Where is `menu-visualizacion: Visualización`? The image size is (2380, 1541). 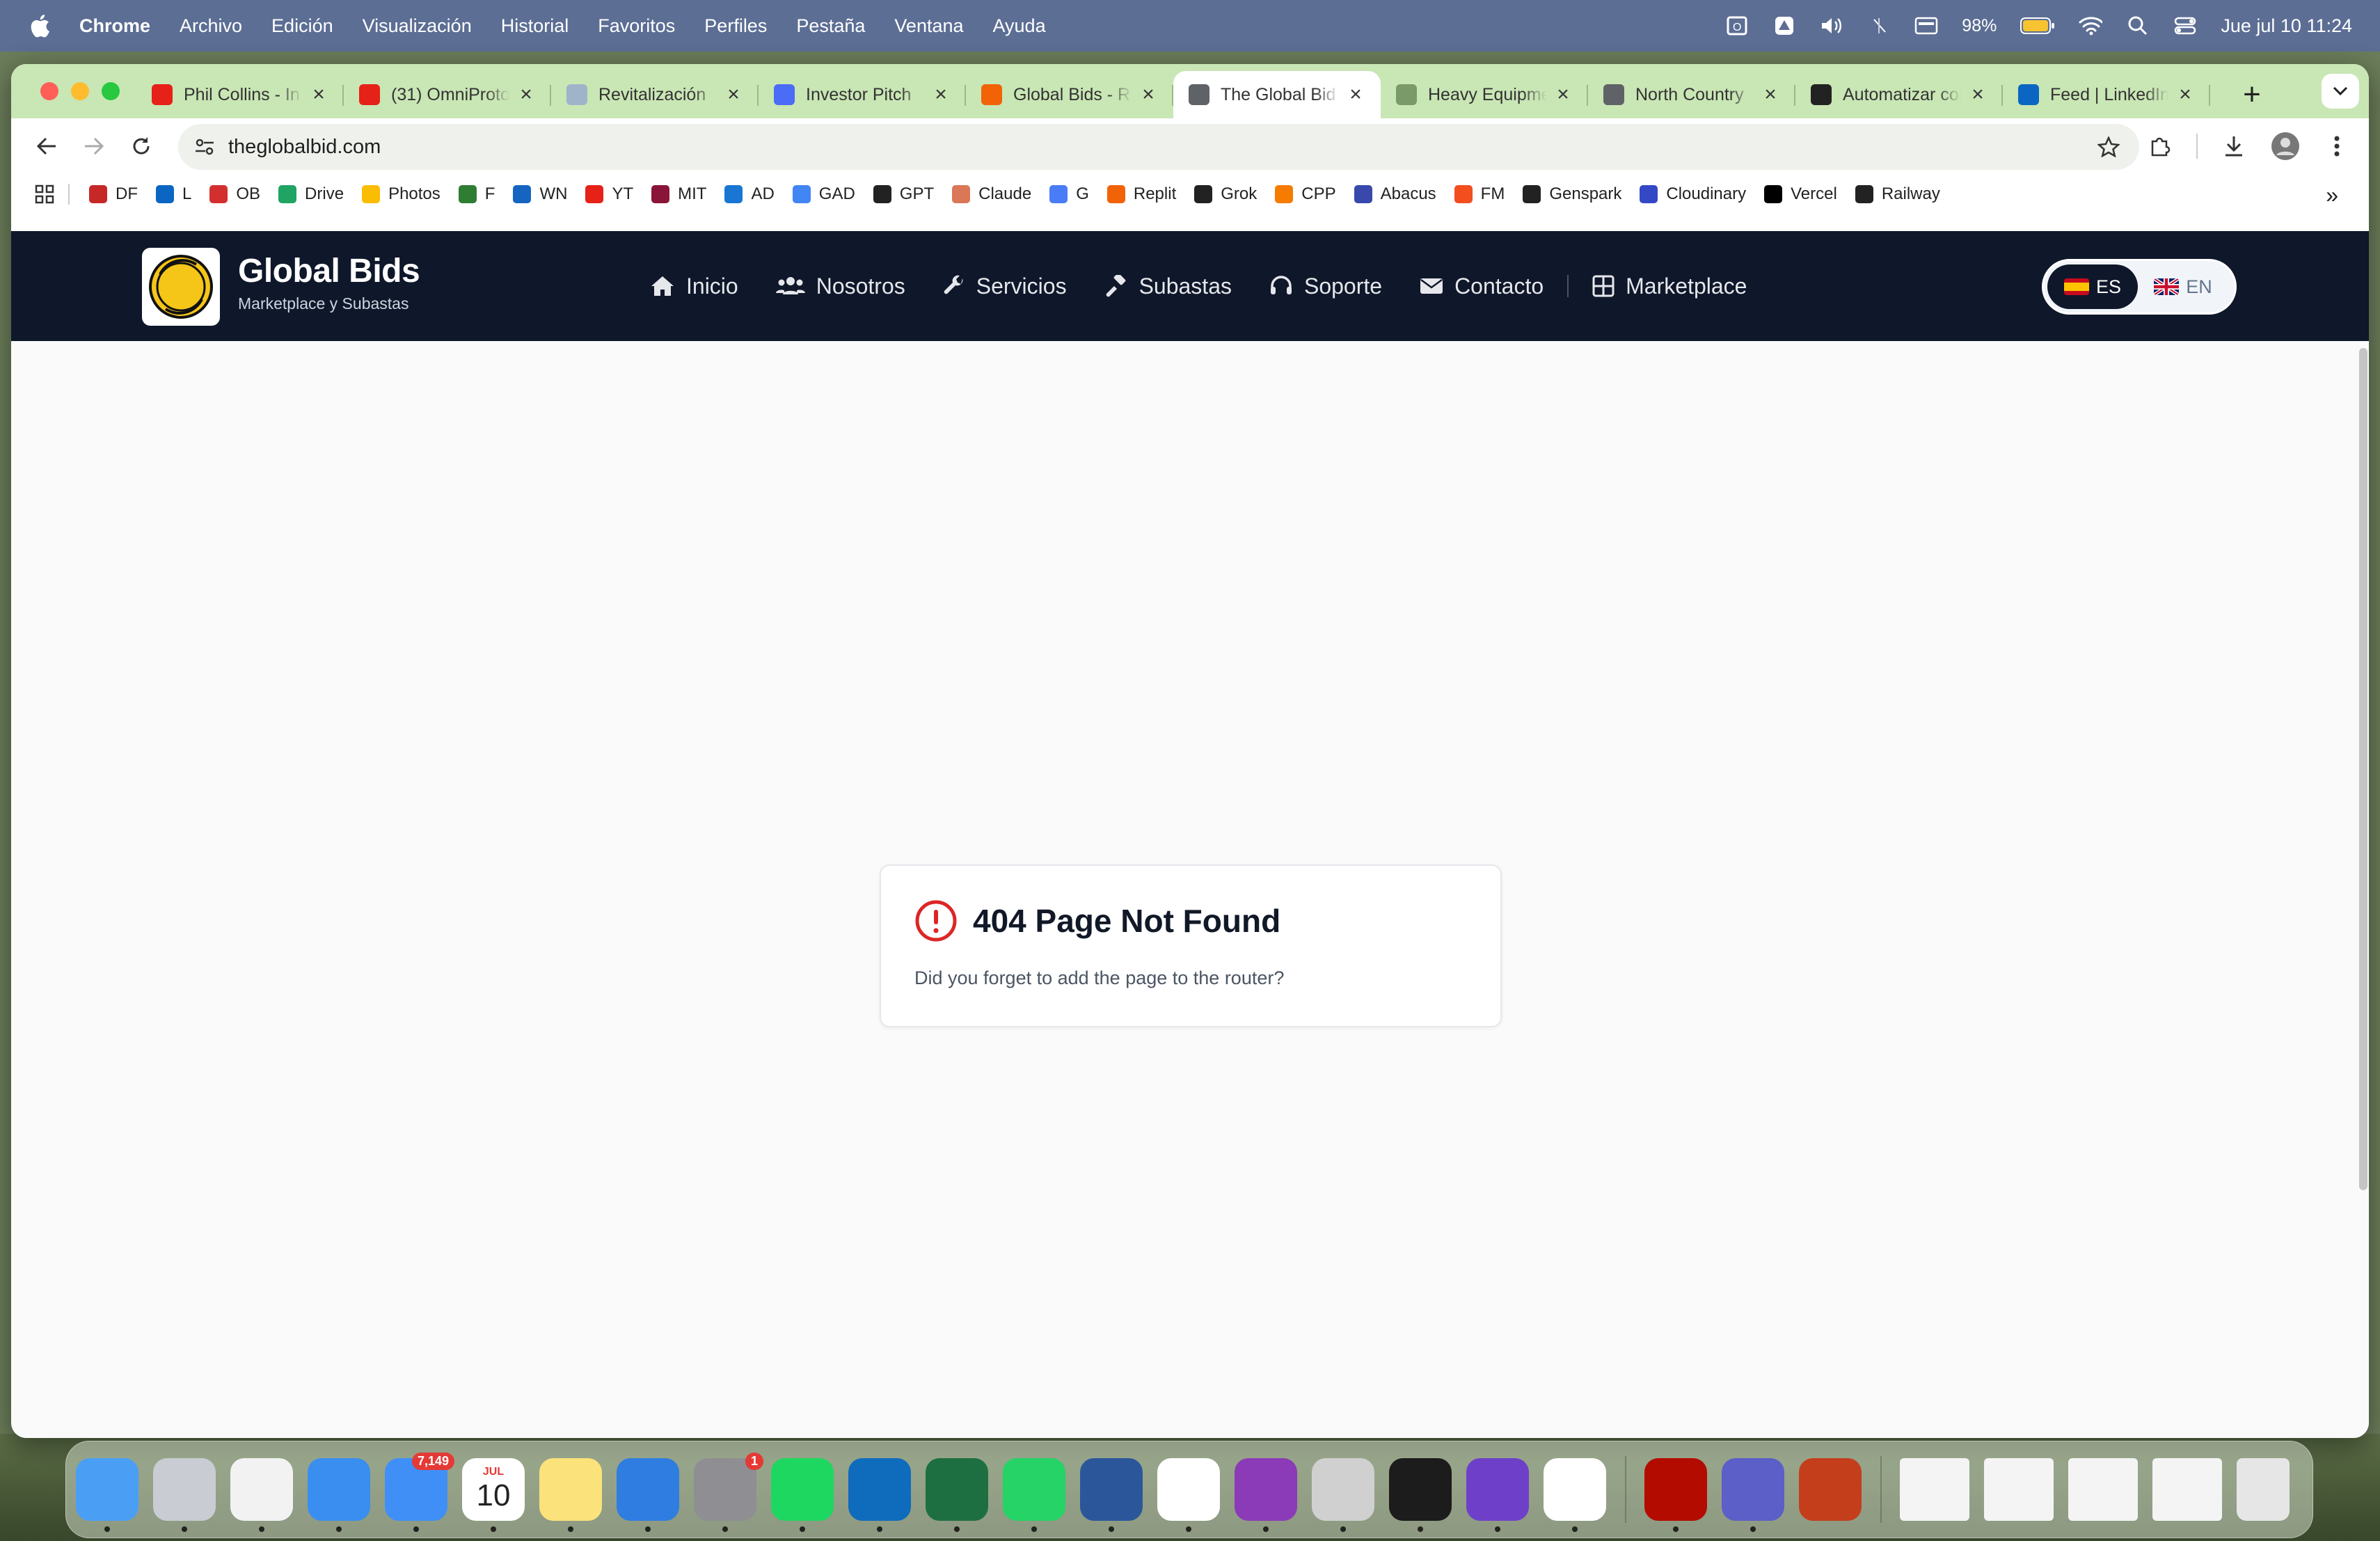
menu-visualizacion: Visualización is located at coordinates (418, 26).